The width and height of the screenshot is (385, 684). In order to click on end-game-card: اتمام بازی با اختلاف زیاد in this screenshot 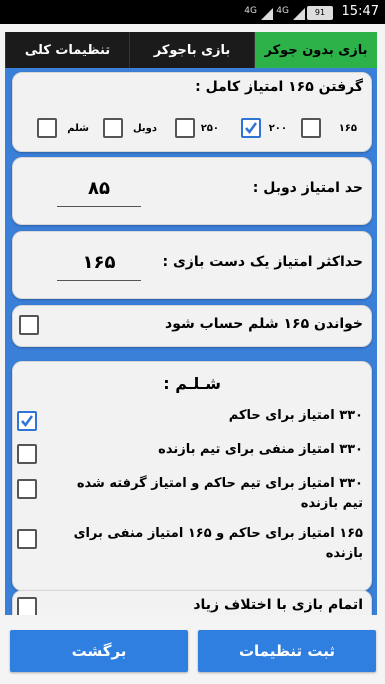, I will do `click(192, 602)`.